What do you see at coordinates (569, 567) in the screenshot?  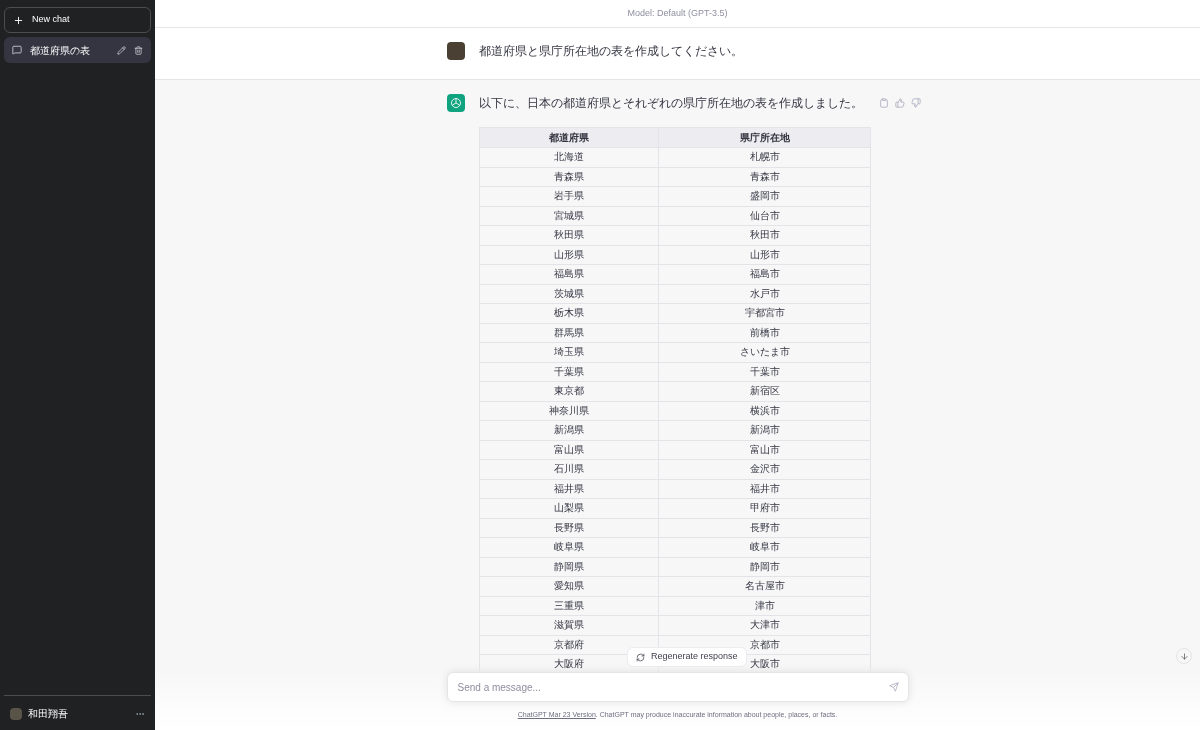 I see `table-cell: 静岡県` at bounding box center [569, 567].